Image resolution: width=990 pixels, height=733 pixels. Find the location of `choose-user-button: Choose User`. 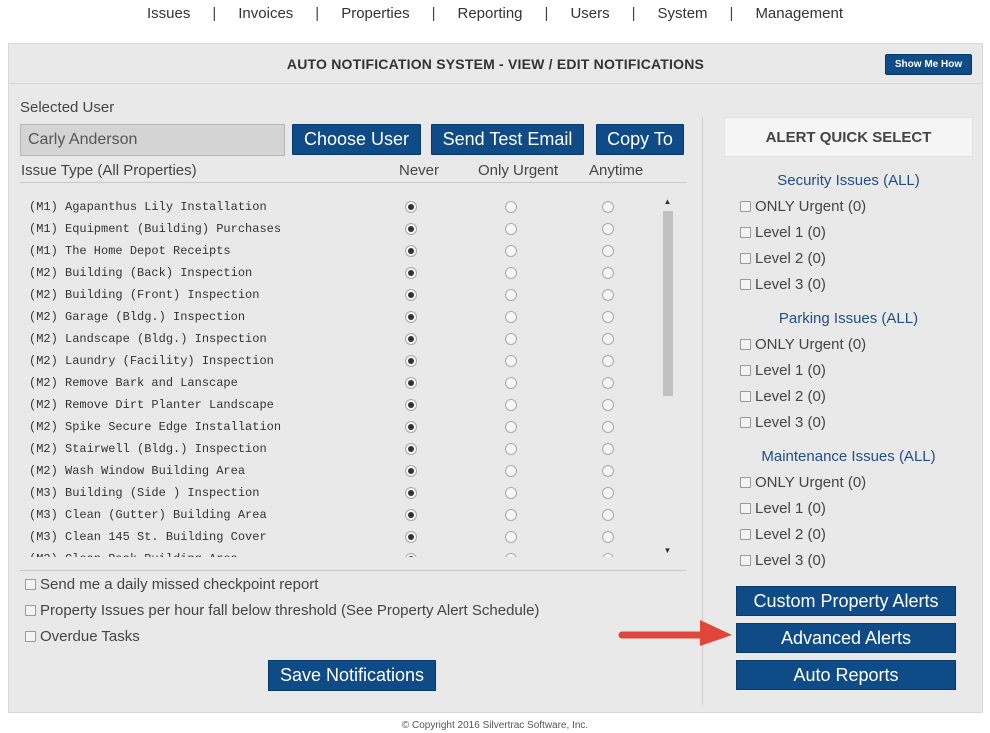

choose-user-button: Choose User is located at coordinates (356, 139).